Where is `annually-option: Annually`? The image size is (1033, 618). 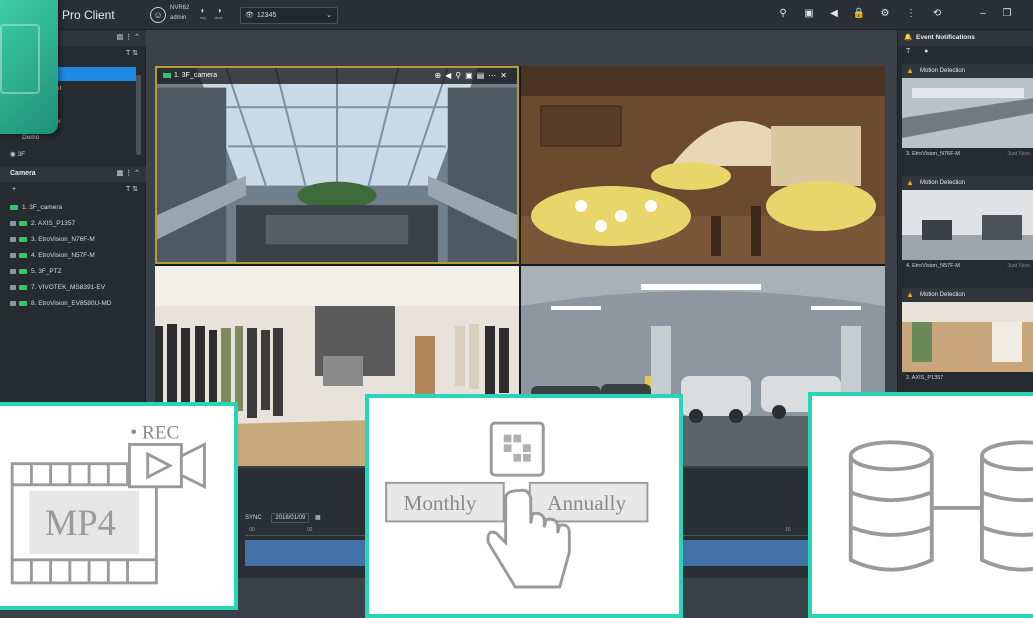
annually-option: Annually is located at coordinates (586, 503).